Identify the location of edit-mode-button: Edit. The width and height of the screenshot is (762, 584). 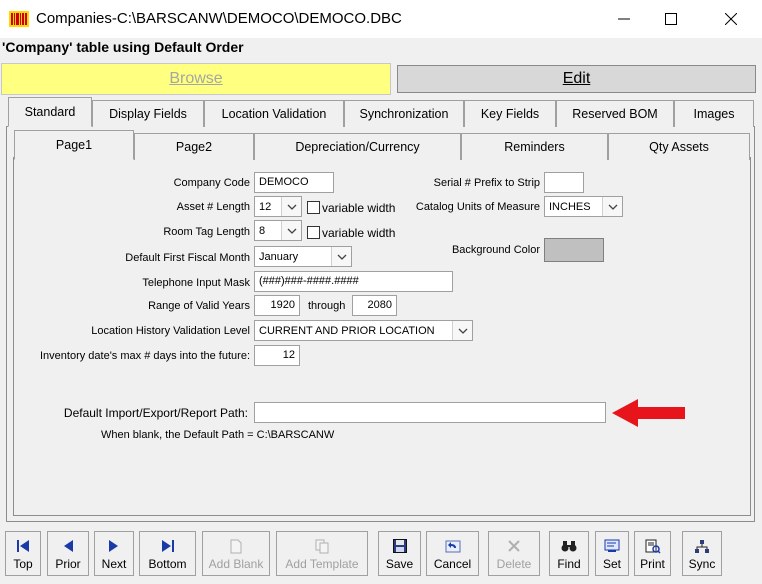
(576, 79).